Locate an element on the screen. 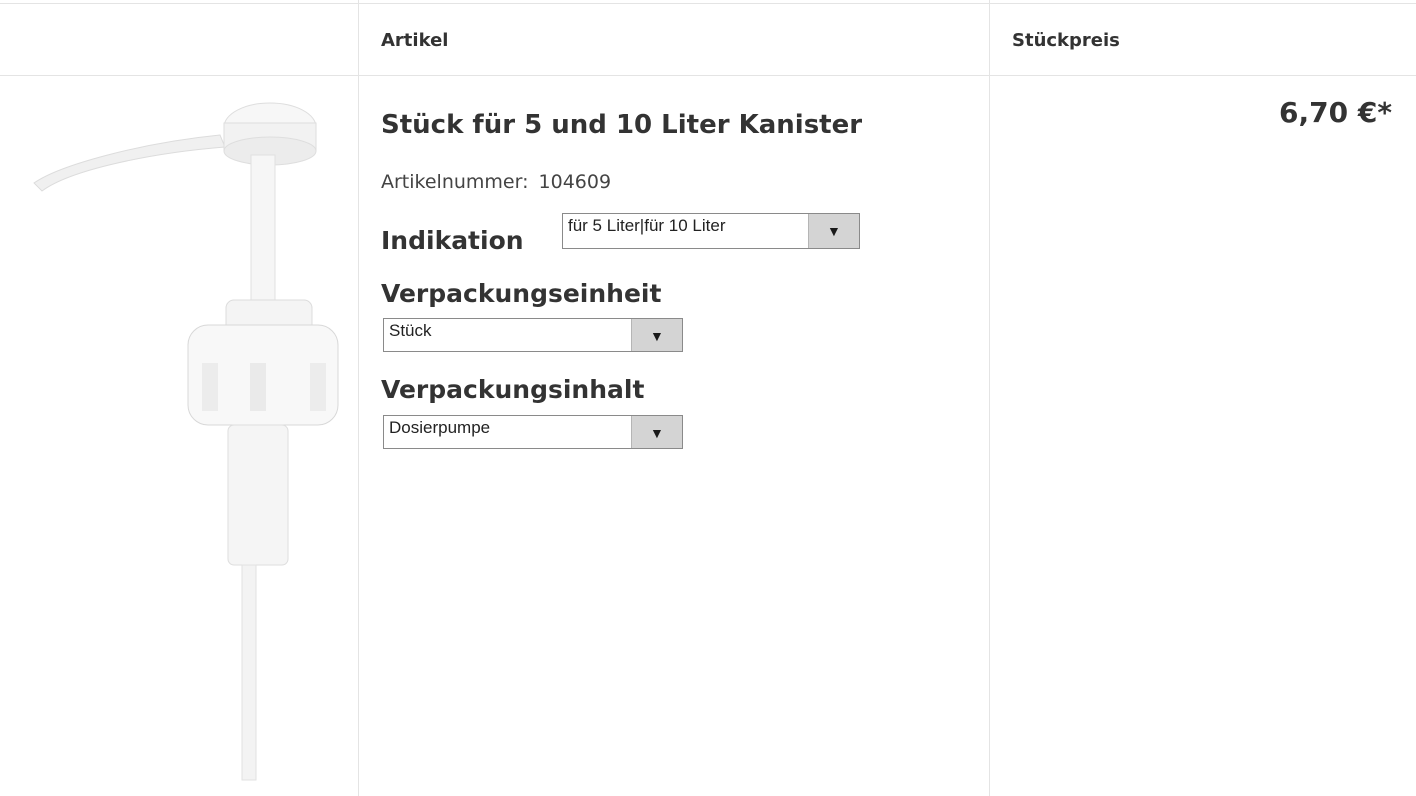 The width and height of the screenshot is (1416, 796). verpackungseinheit-selected-value: Stück is located at coordinates (410, 330).